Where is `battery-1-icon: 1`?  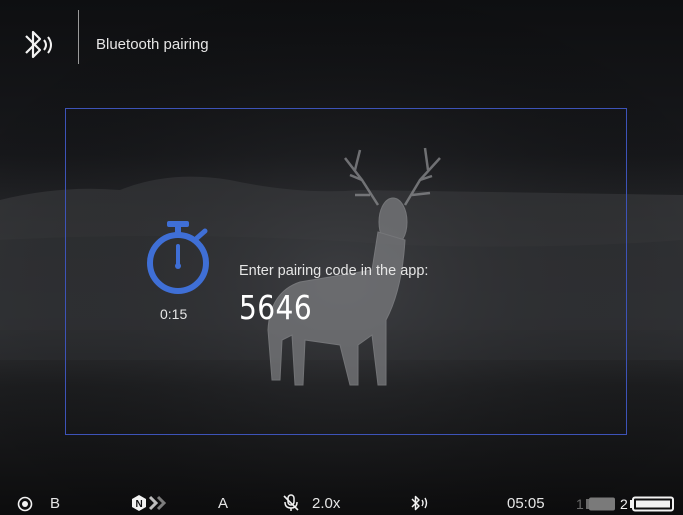 battery-1-icon: 1 is located at coordinates (595, 504).